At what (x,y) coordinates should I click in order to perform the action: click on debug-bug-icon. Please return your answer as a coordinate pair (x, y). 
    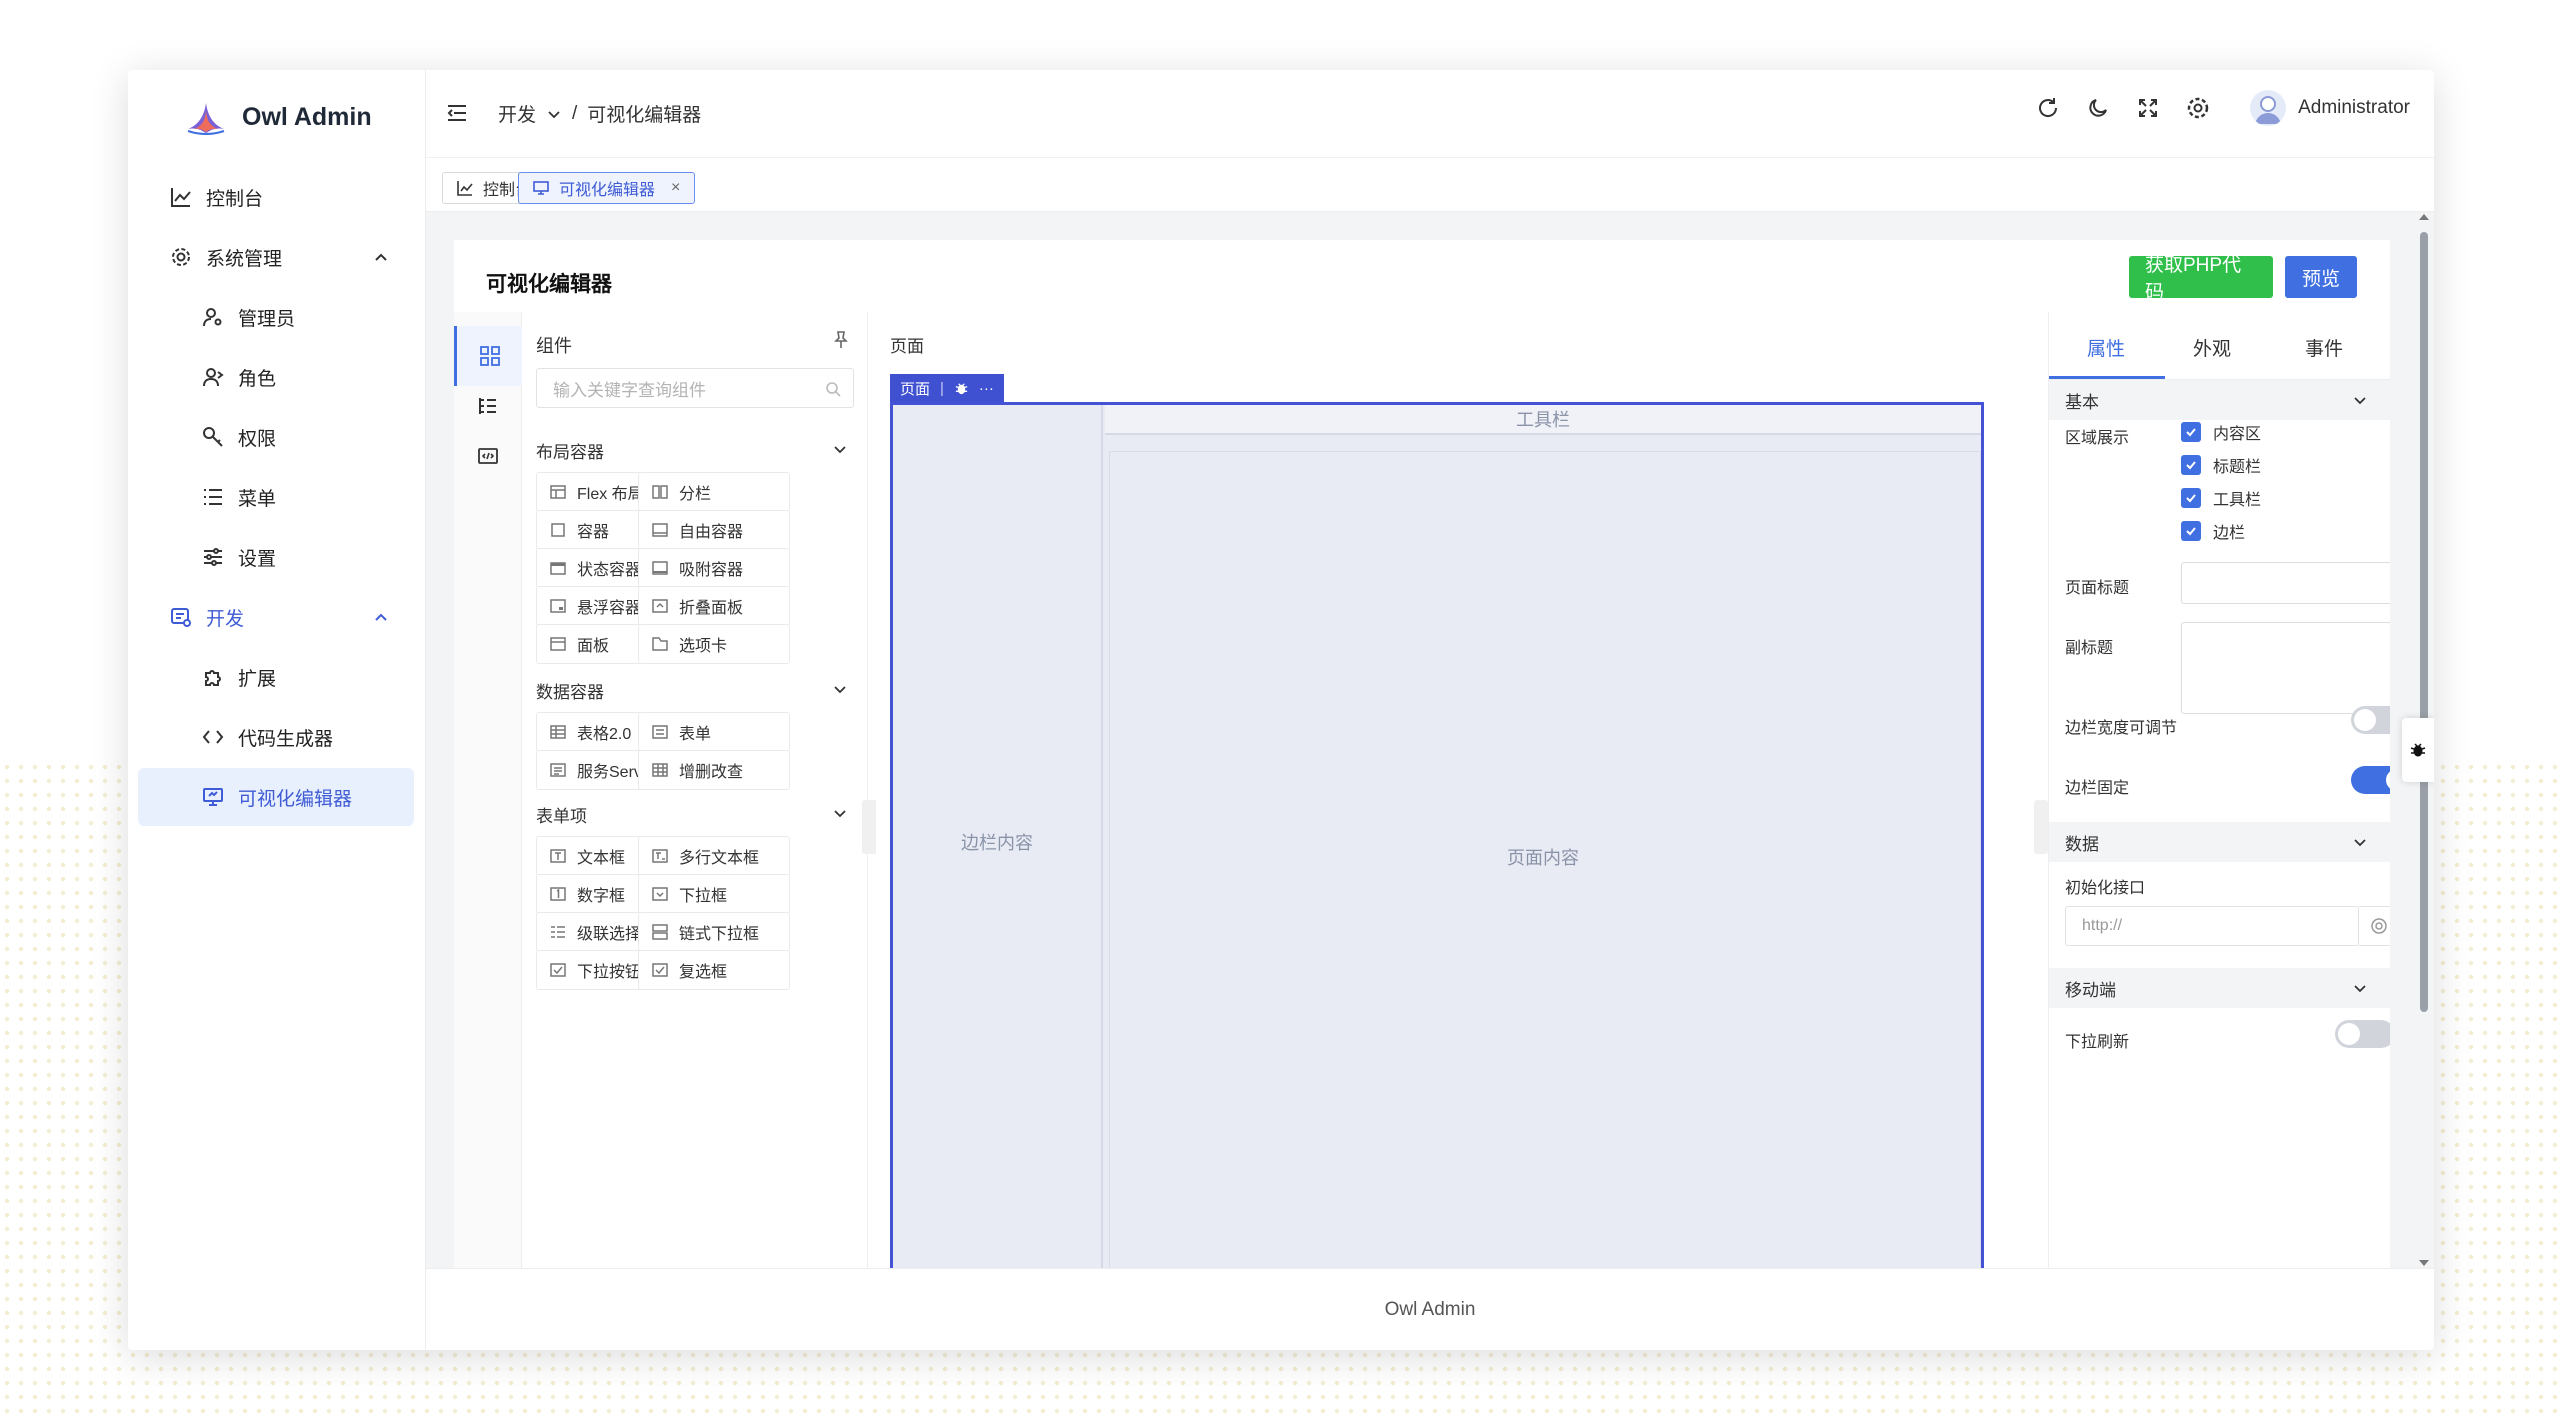
    Looking at the image, I should click on (2418, 750).